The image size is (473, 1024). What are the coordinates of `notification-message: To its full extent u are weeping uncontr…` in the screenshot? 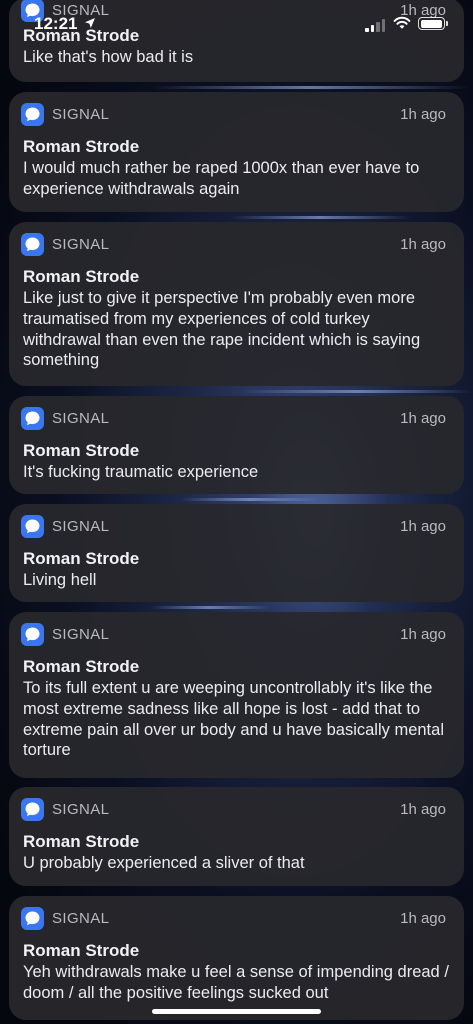 It's located at (233, 719).